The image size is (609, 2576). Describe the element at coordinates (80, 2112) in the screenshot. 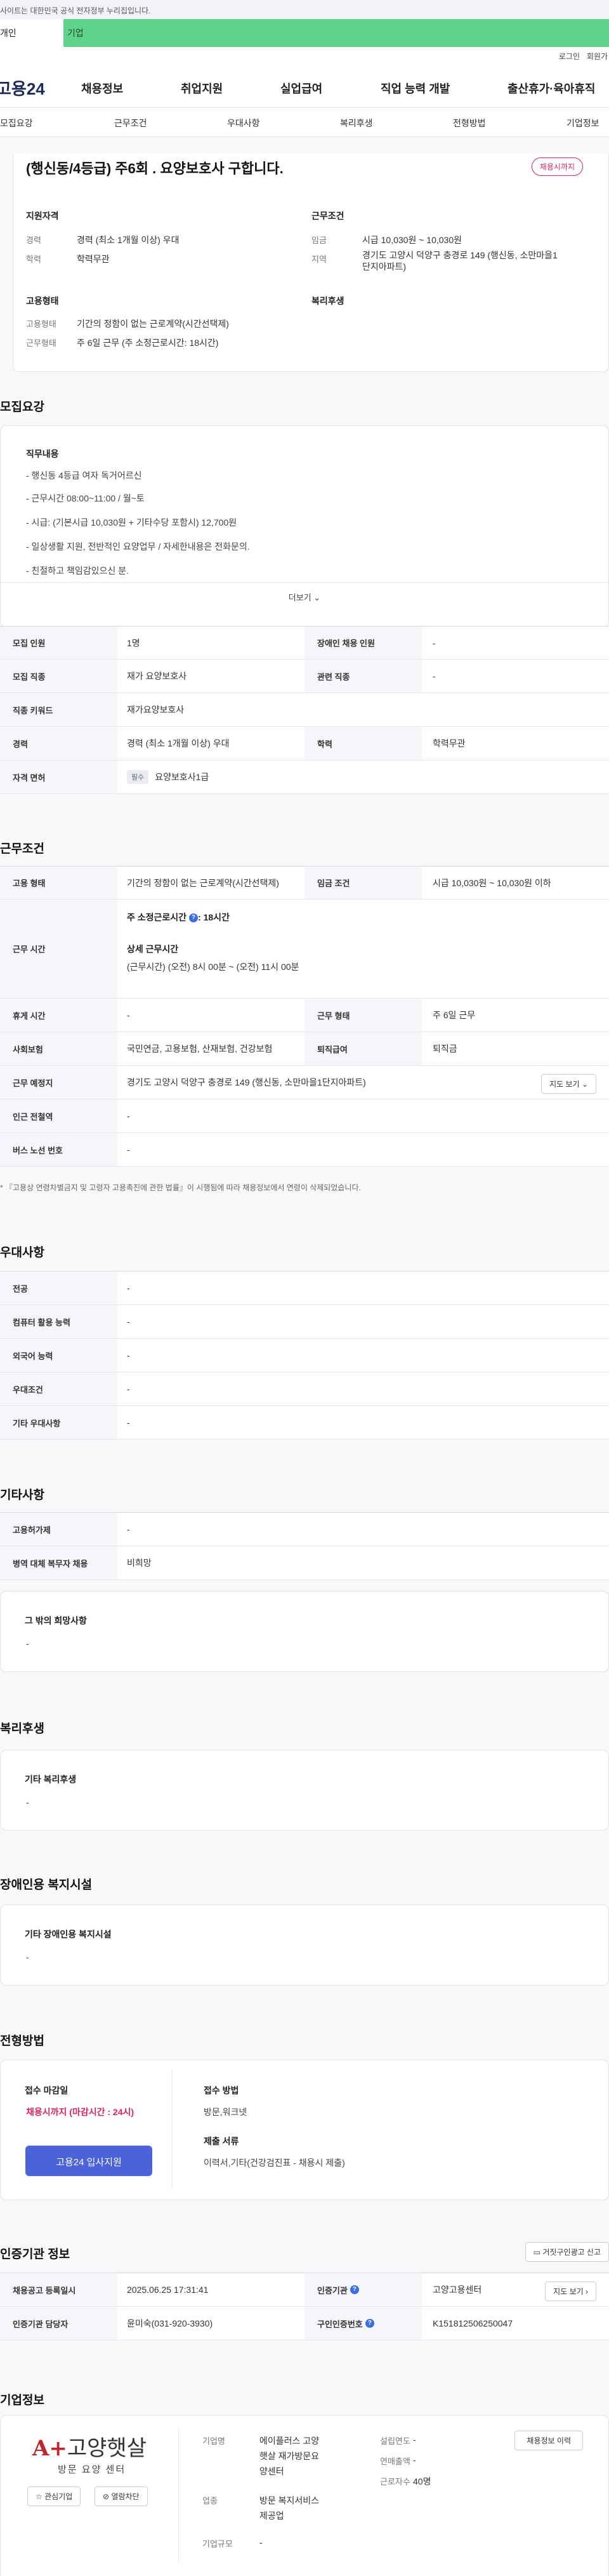

I see `deadline-value: 채용시까지 (마감시간 : 24시)` at that location.